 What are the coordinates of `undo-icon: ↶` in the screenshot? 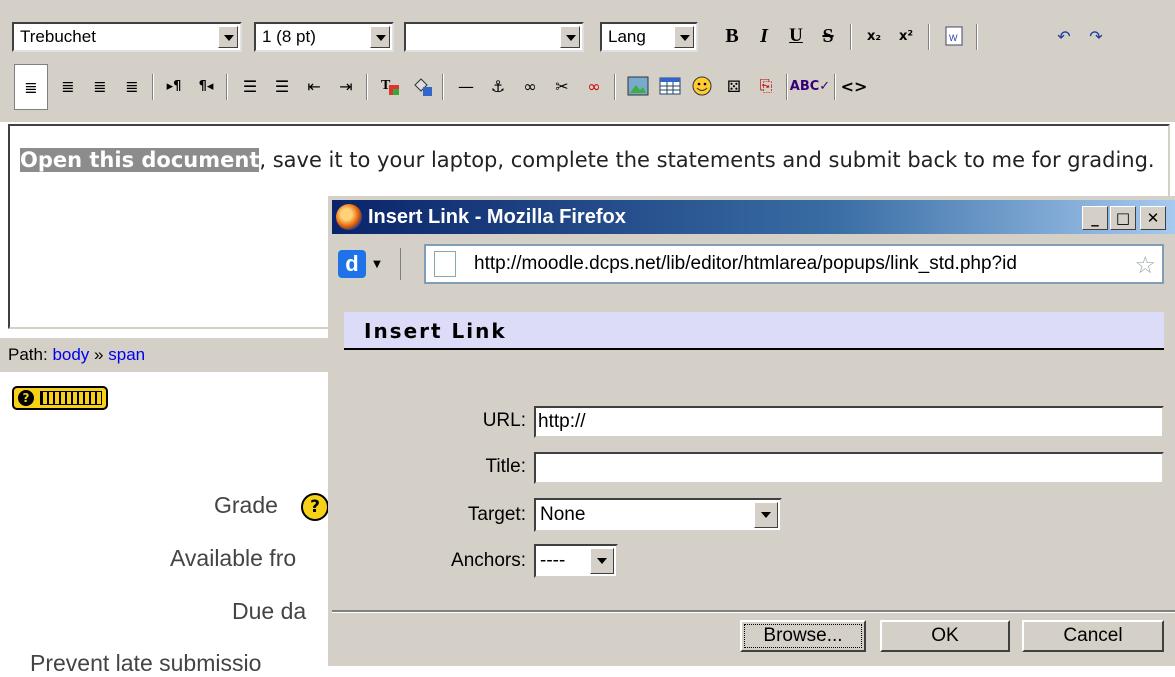 It's located at (1064, 36).